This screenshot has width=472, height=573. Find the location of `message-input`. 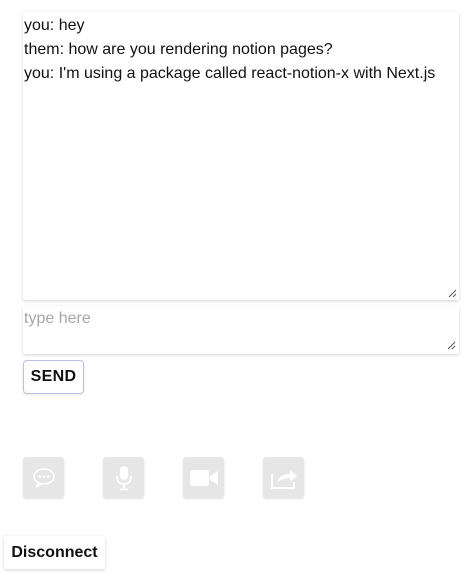

message-input is located at coordinates (241, 330).